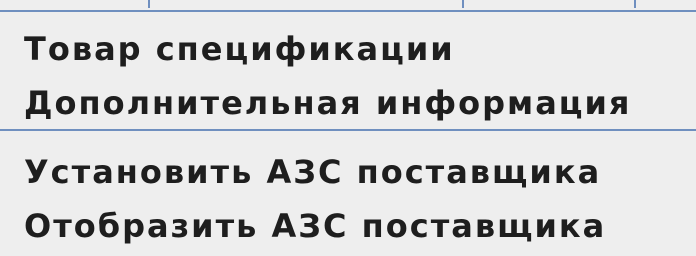  I want to click on menu-separator, so click(348, 130).